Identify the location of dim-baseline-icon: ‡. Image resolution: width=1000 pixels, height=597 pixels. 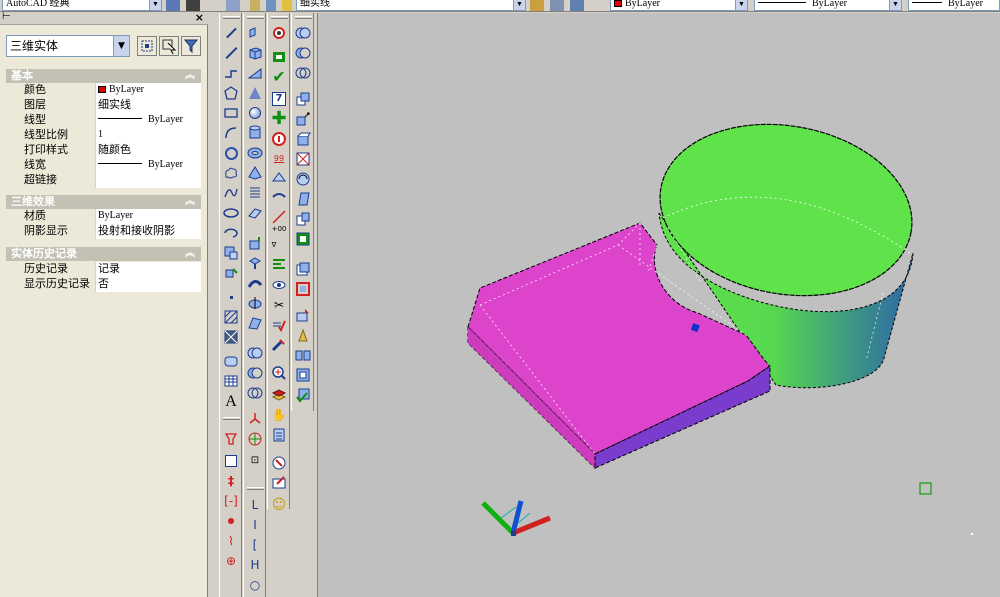
(231, 481).